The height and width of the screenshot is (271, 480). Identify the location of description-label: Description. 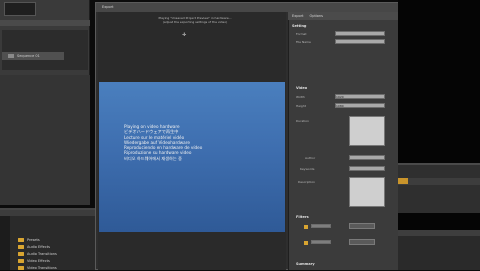
(307, 182).